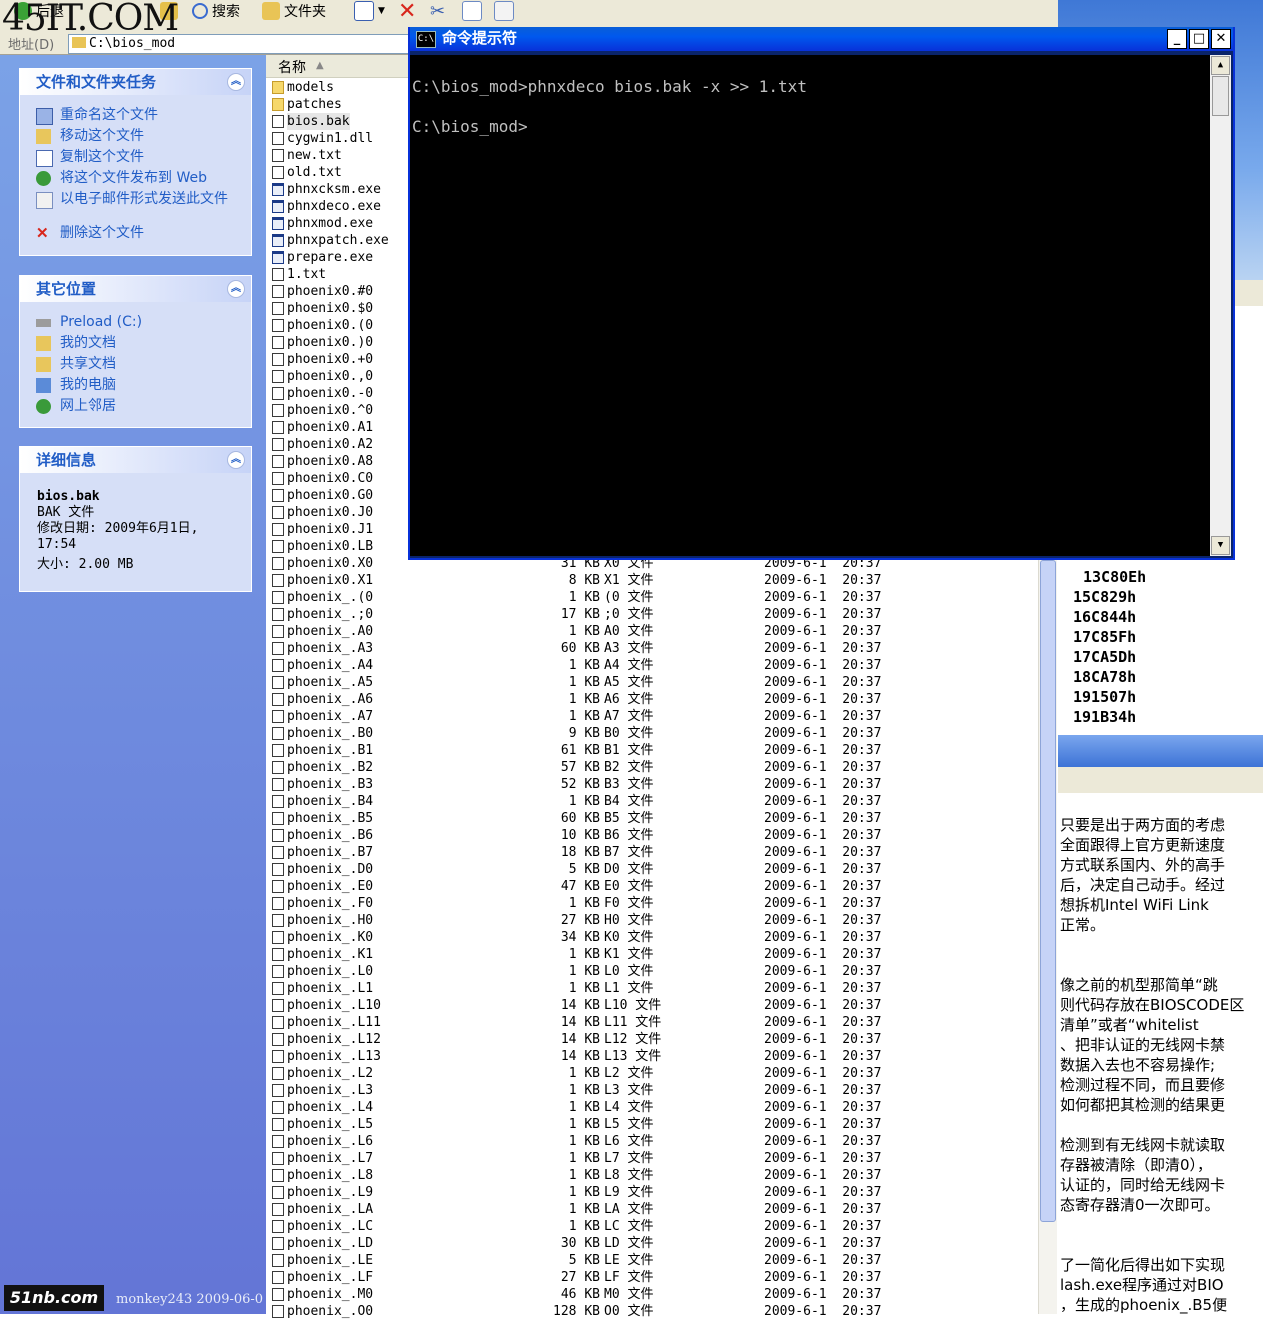  What do you see at coordinates (660, 971) in the screenshot?
I see `file-row: phoenix_.L0 1 KB L0 文件 2009-6-1 20:37` at bounding box center [660, 971].